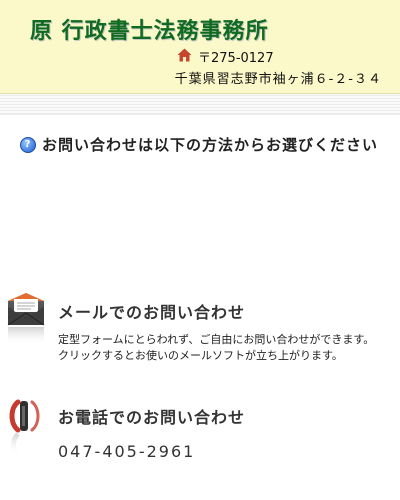 The width and height of the screenshot is (400, 500). I want to click on home-icon, so click(184, 57).